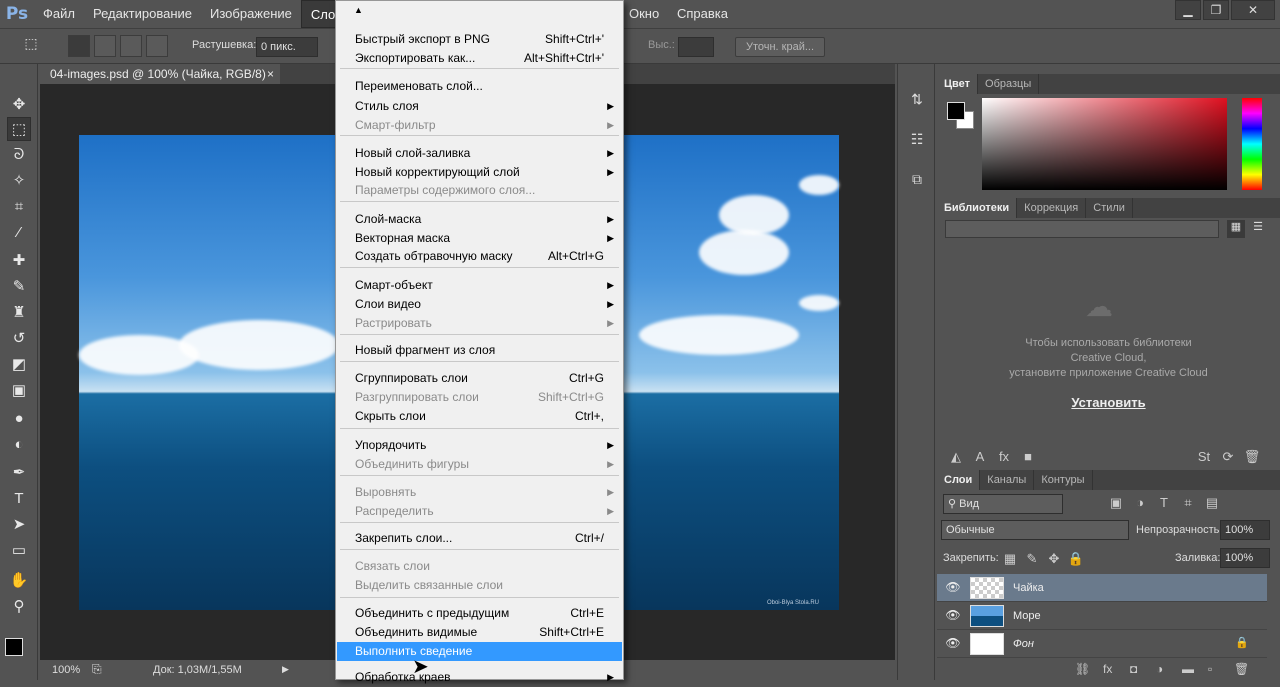 Image resolution: width=1280 pixels, height=687 pixels. Describe the element at coordinates (1104, 144) in the screenshot. I see `color-field` at that location.